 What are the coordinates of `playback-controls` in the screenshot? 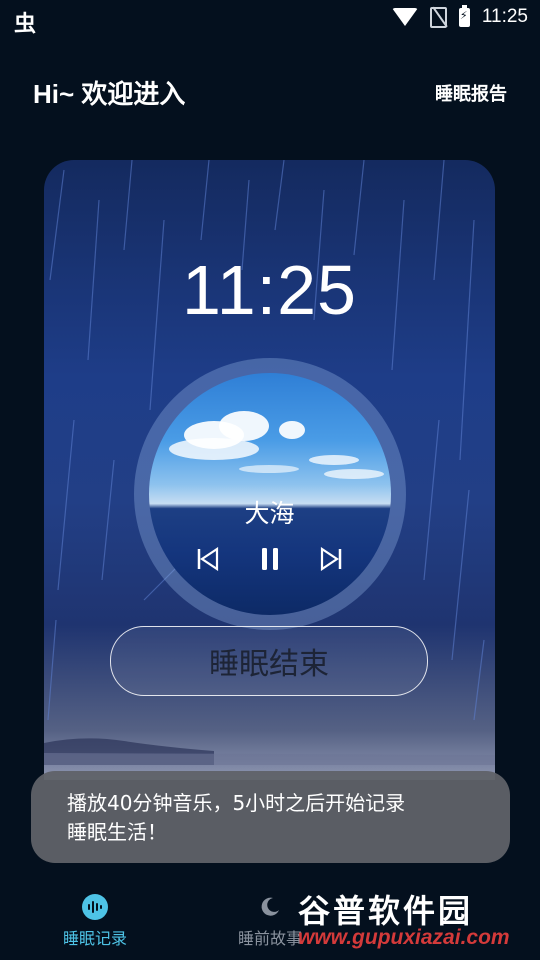 It's located at (269, 559).